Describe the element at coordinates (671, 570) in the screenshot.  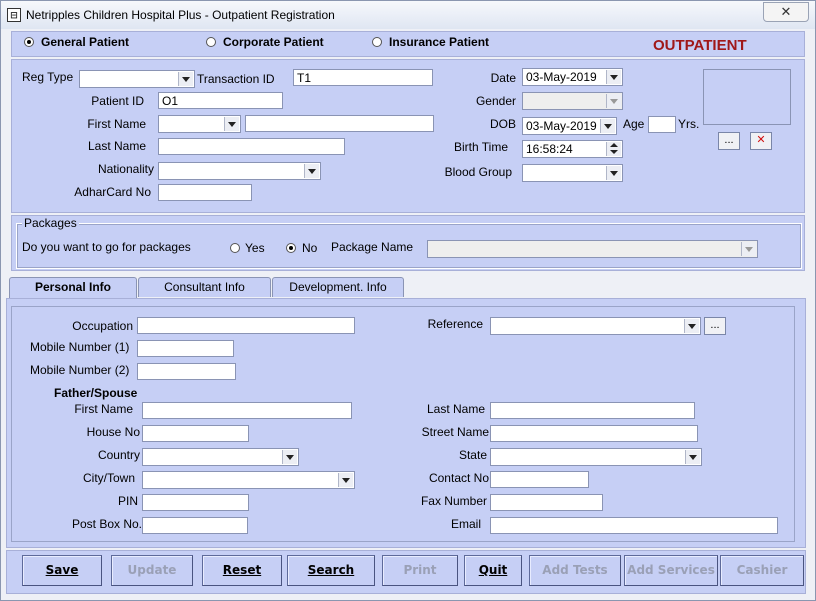
I see `add-services-button: Add Services` at that location.